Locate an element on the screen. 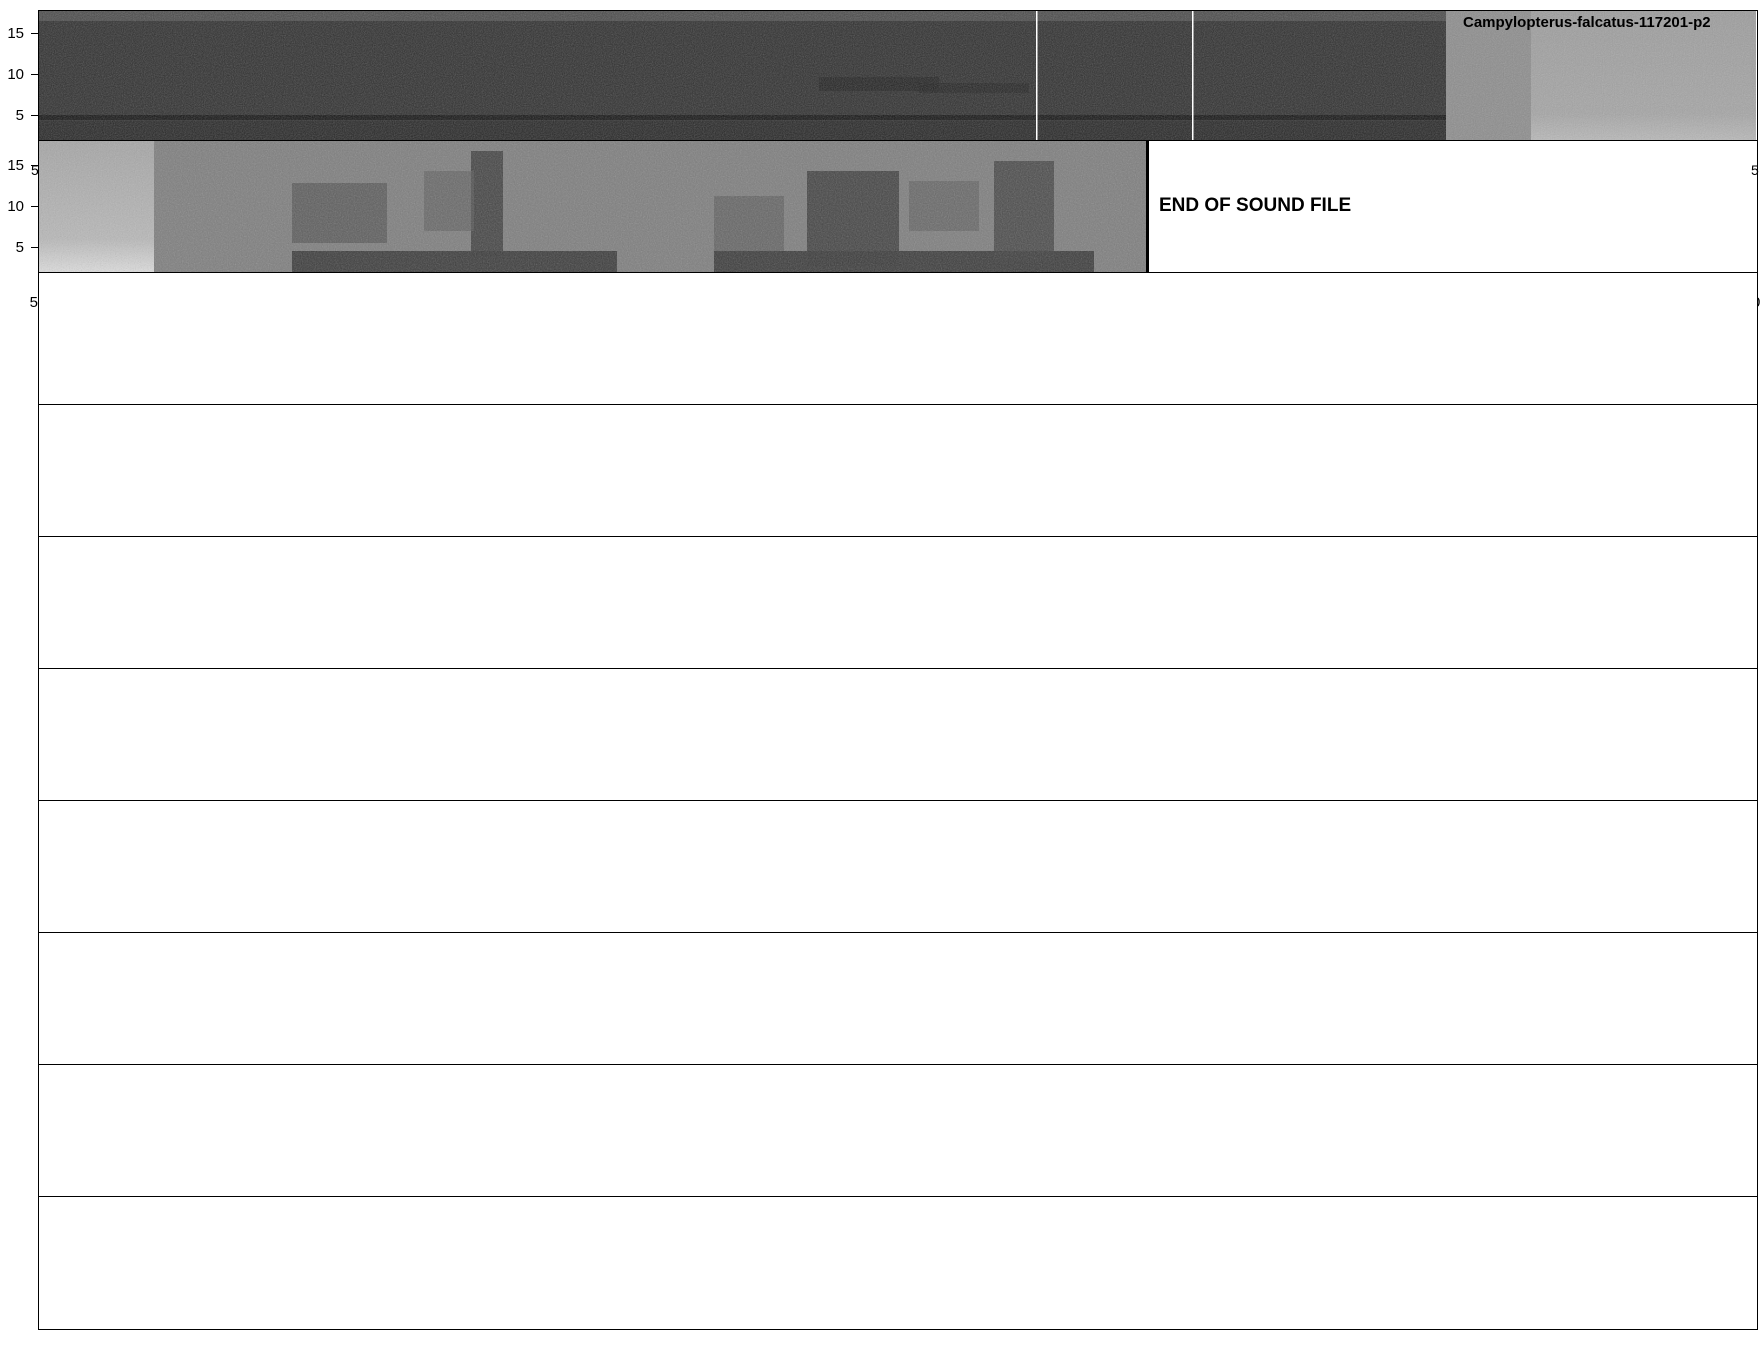 This screenshot has height=1360, width=1760. end-of-sound-file-label: END OF SOUND FILE is located at coordinates (1255, 205).